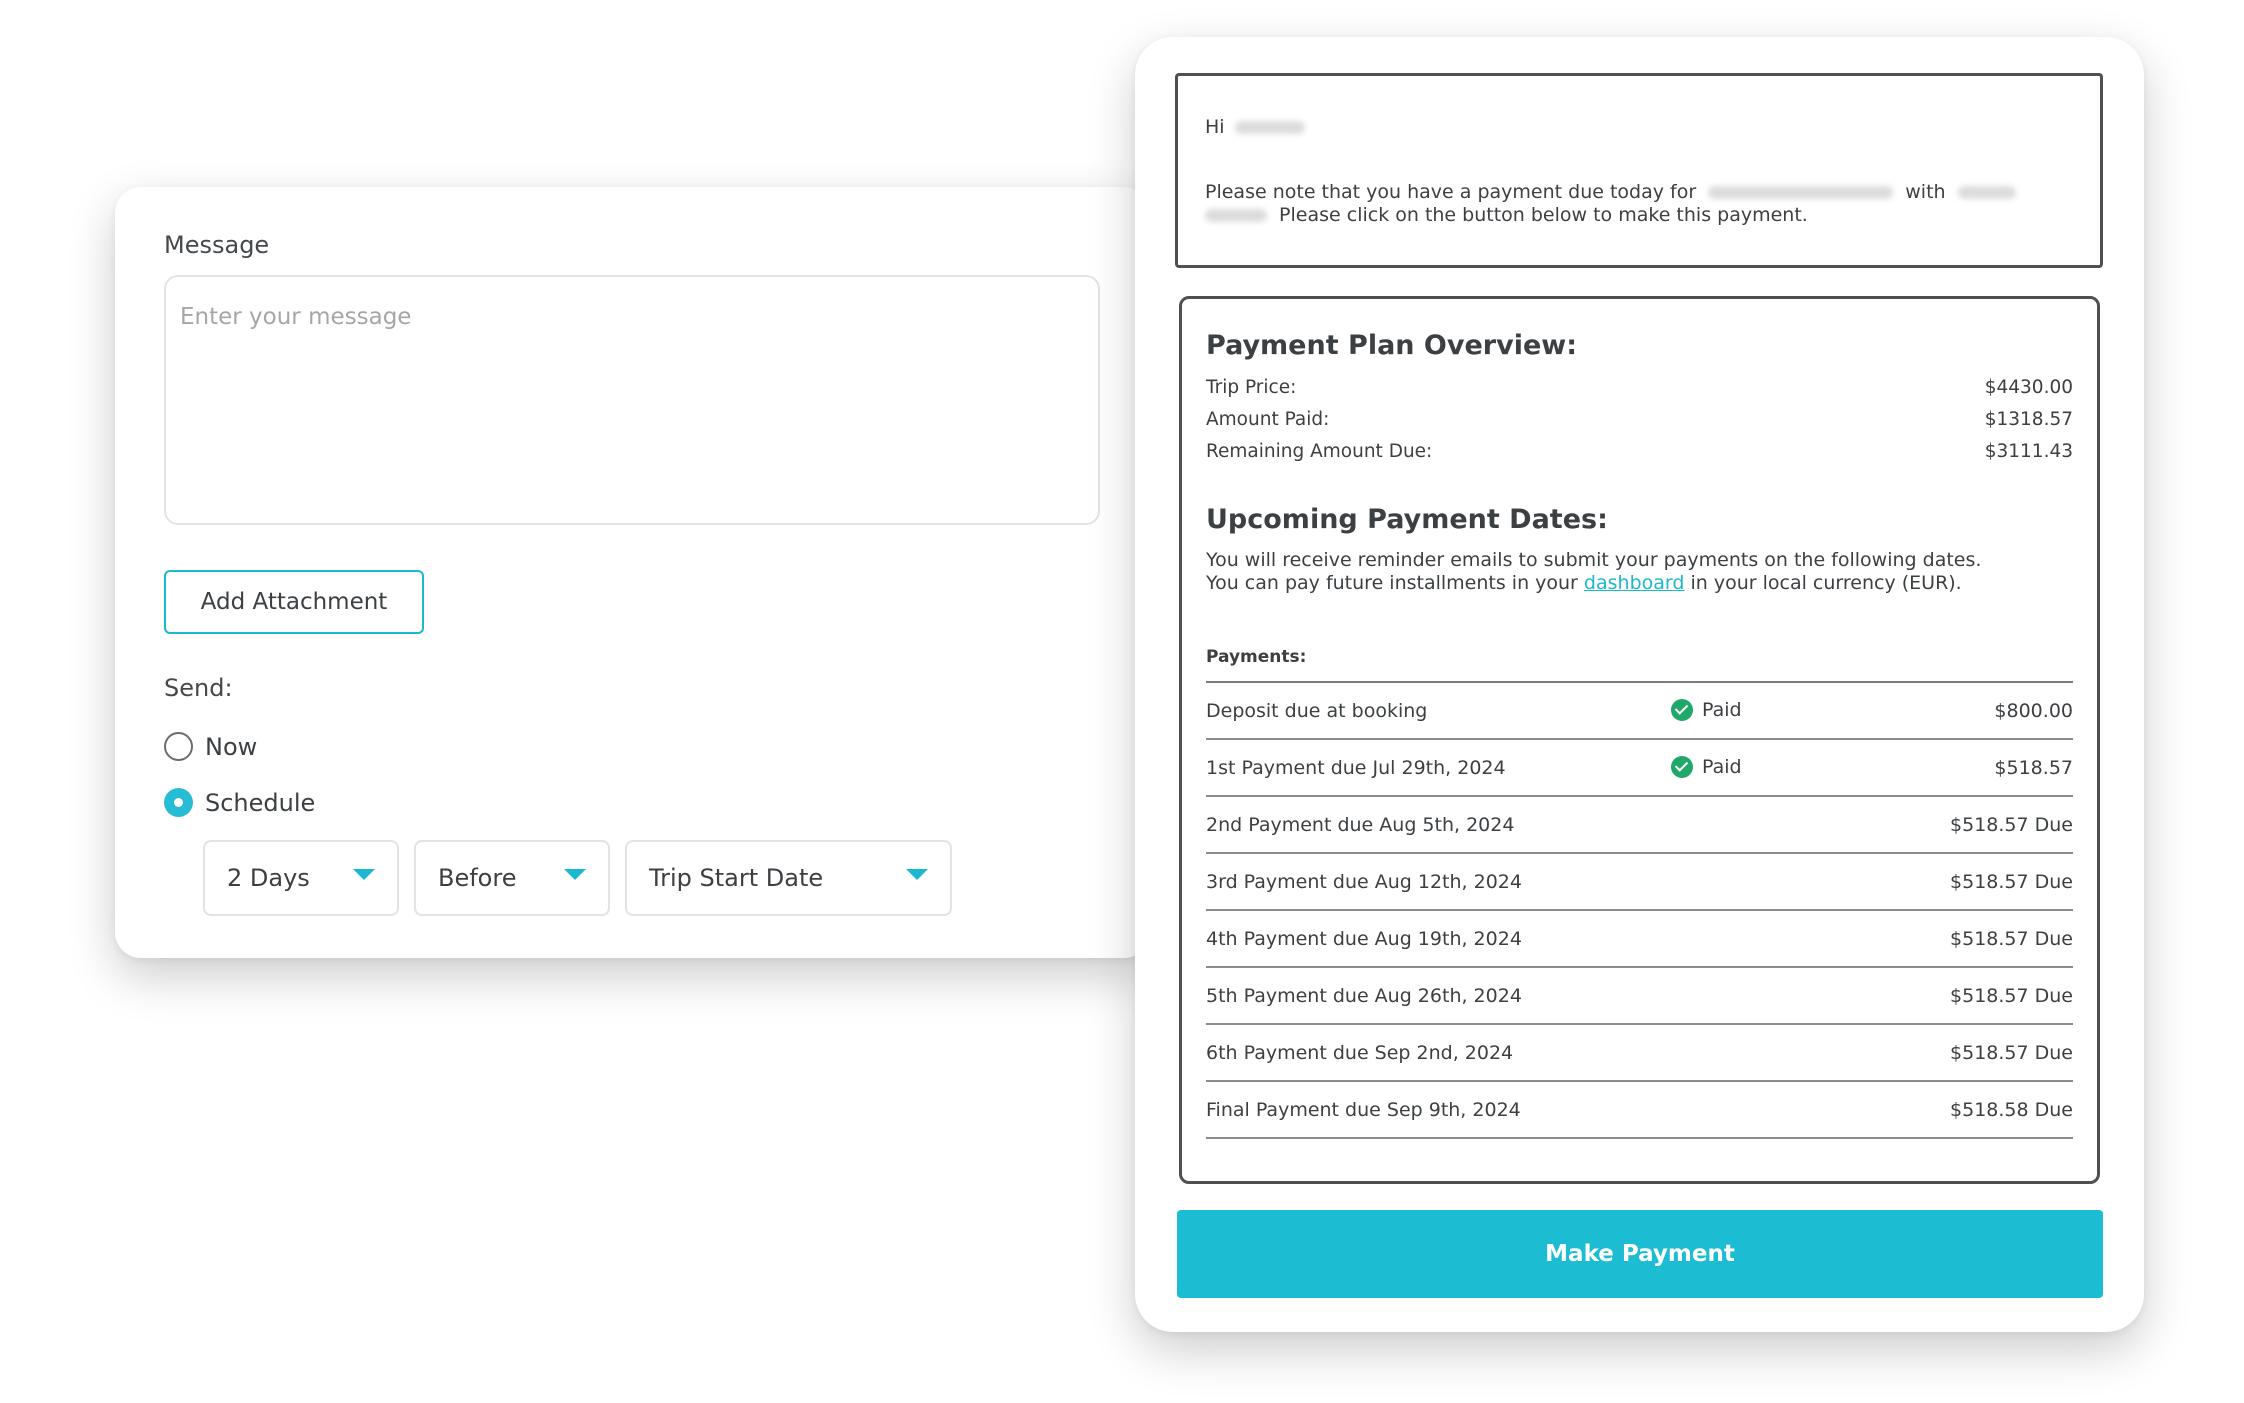 The height and width of the screenshot is (1403, 2244). I want to click on payment-amount: $518.58 Due, so click(2011, 1110).